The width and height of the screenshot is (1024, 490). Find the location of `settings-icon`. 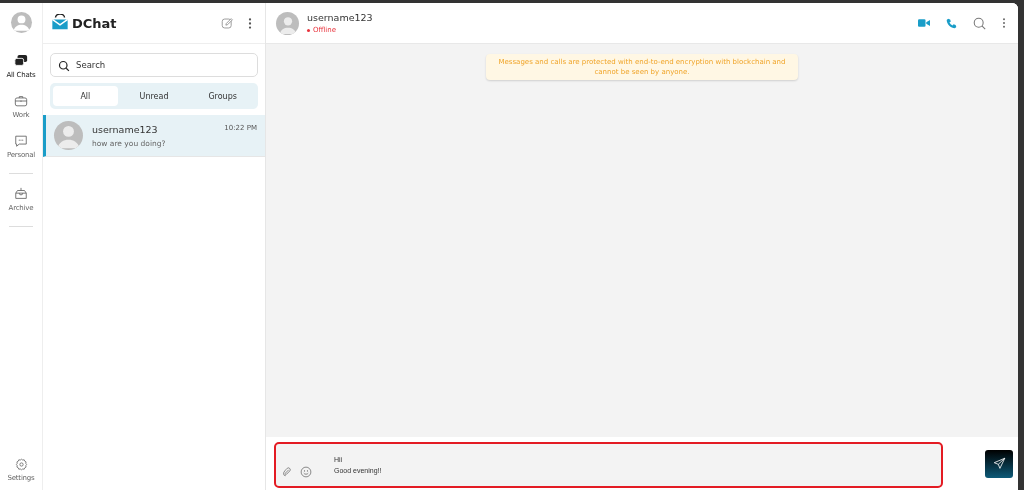

settings-icon is located at coordinates (21, 464).